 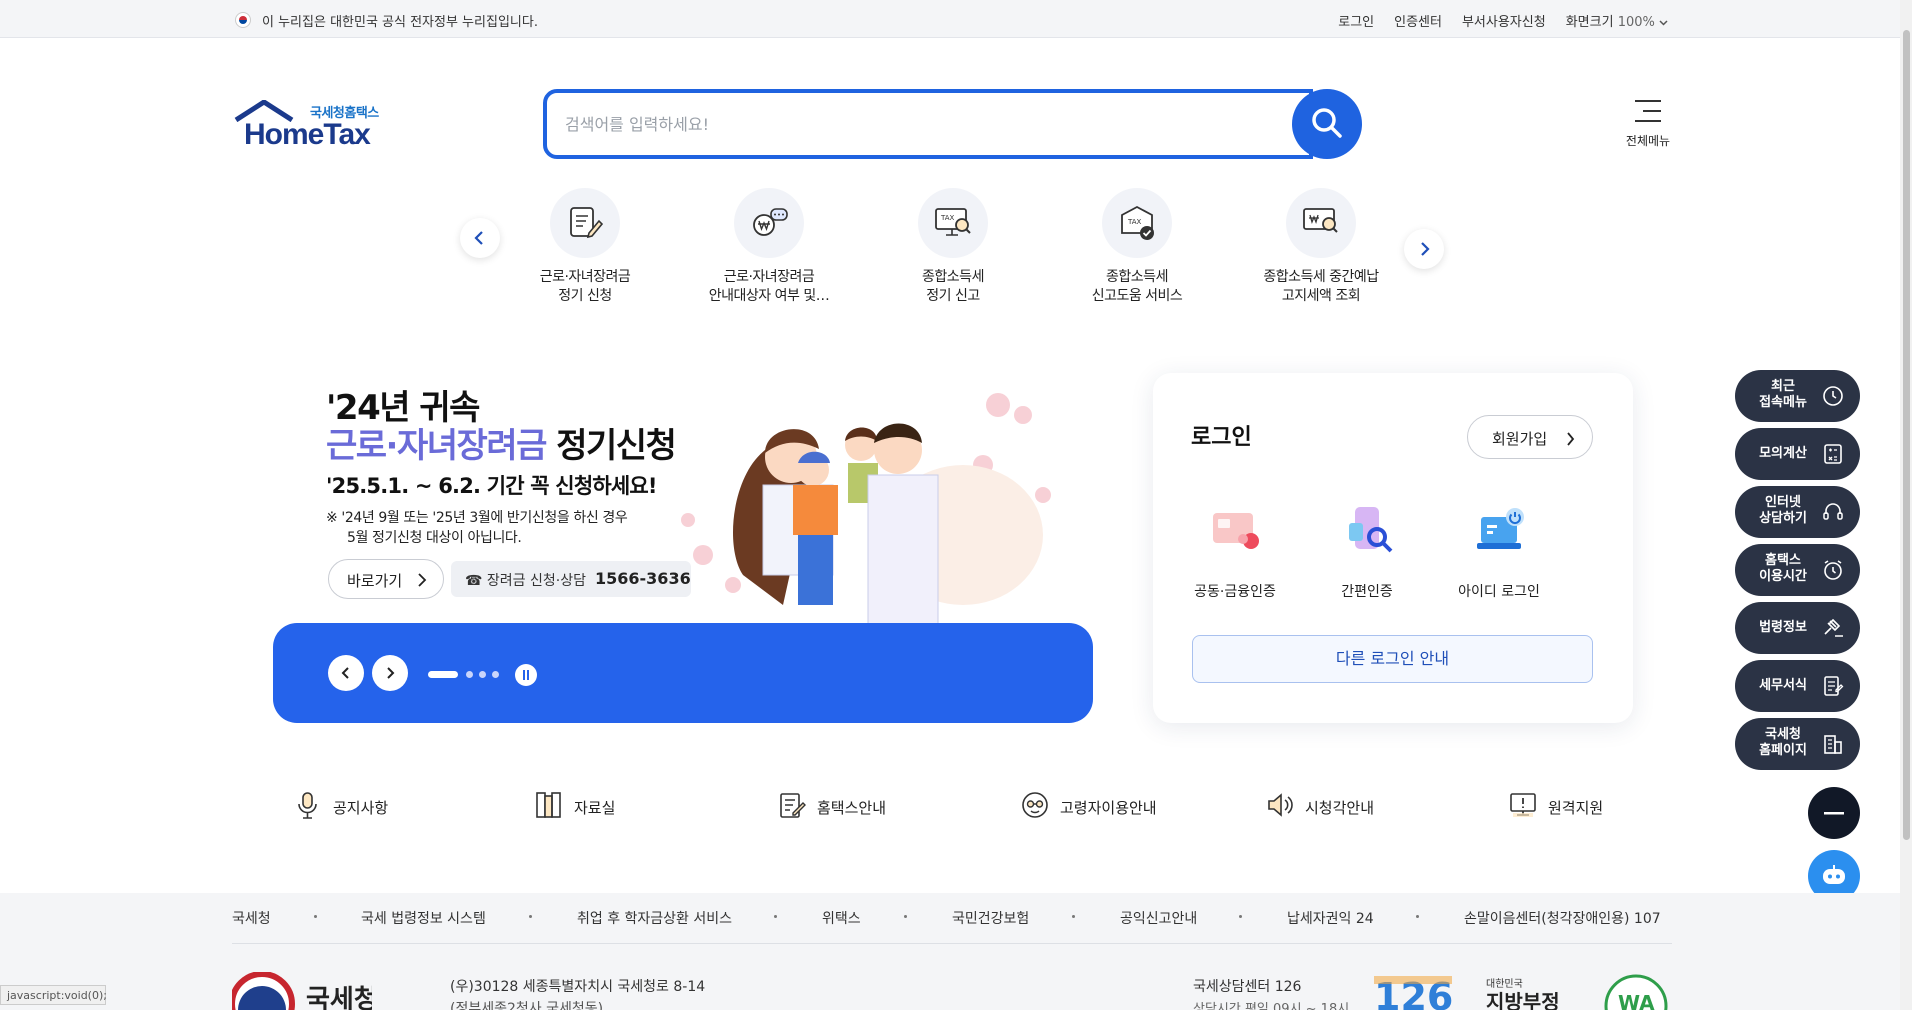 What do you see at coordinates (1833, 396) in the screenshot?
I see `clock-icon` at bounding box center [1833, 396].